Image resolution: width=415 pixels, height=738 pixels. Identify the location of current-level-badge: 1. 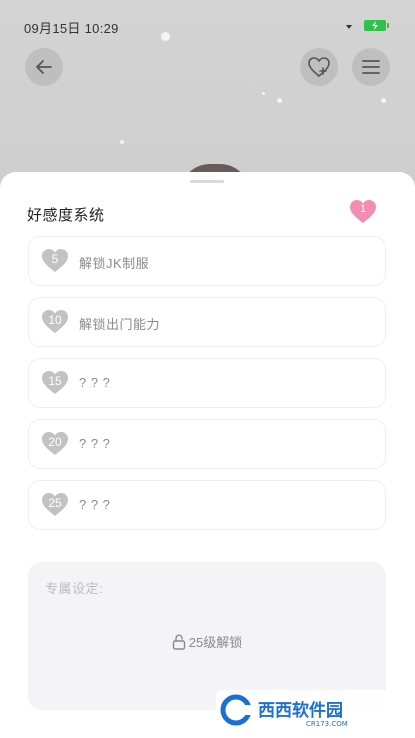
(363, 212).